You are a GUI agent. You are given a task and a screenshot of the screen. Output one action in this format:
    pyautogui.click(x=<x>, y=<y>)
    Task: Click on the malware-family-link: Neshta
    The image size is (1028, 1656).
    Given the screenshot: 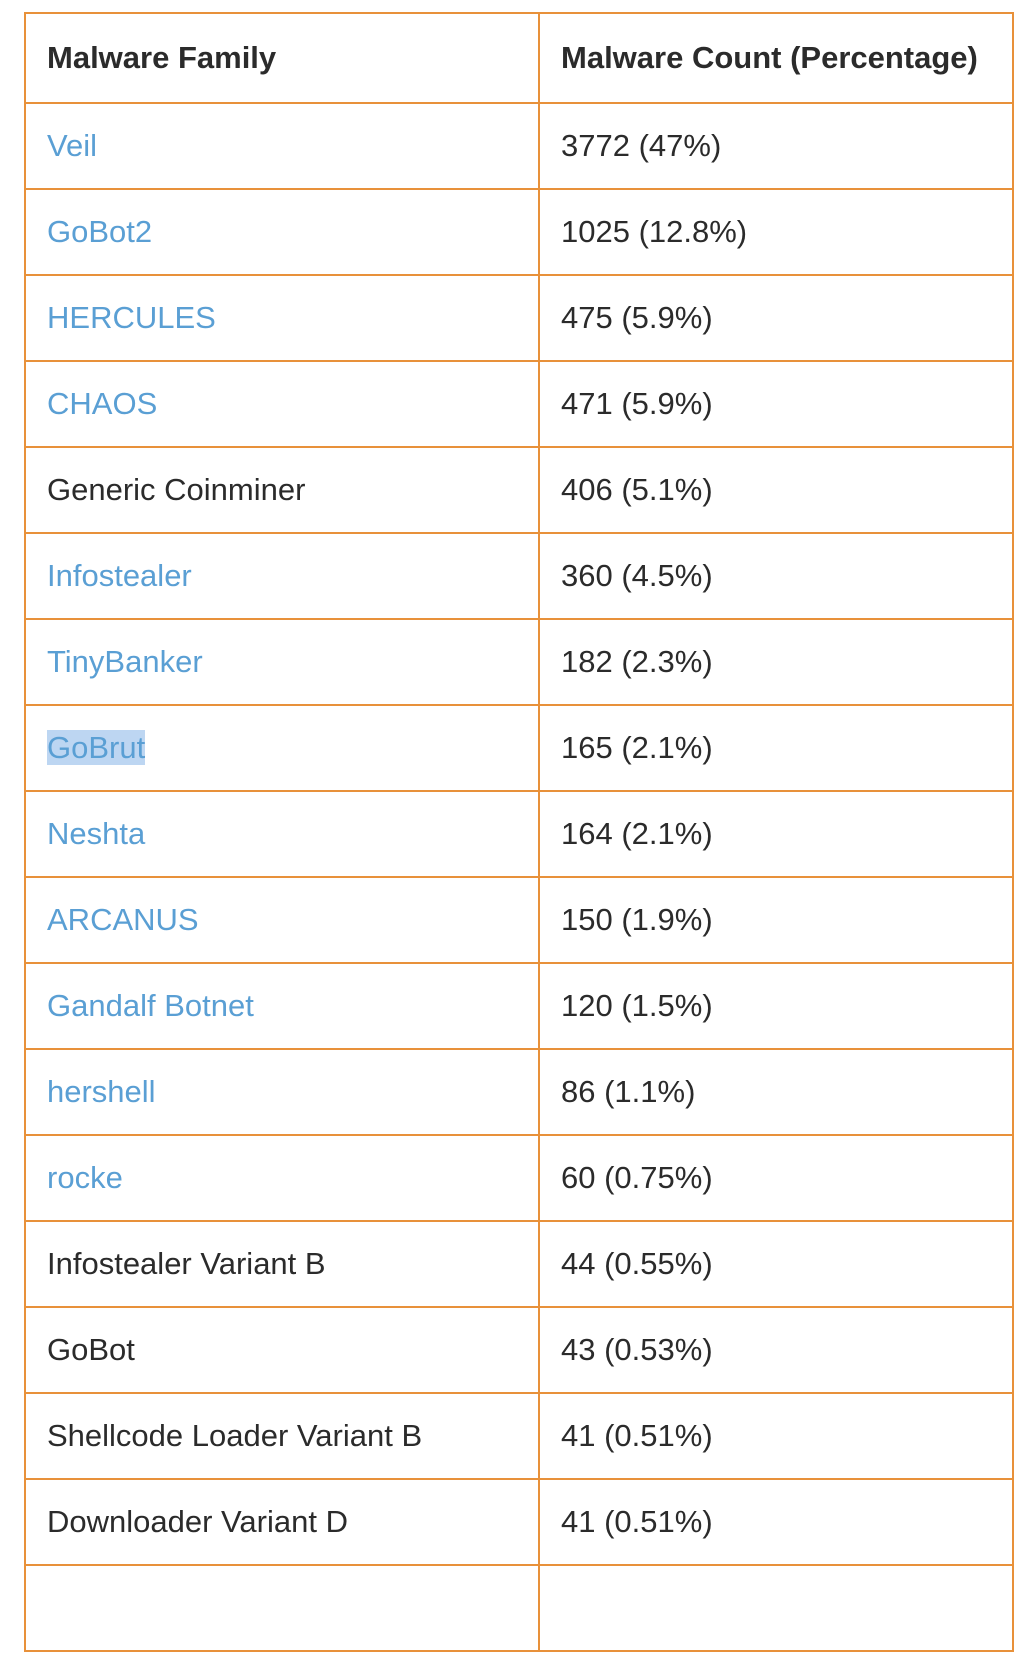 What is the action you would take?
    pyautogui.click(x=96, y=833)
    